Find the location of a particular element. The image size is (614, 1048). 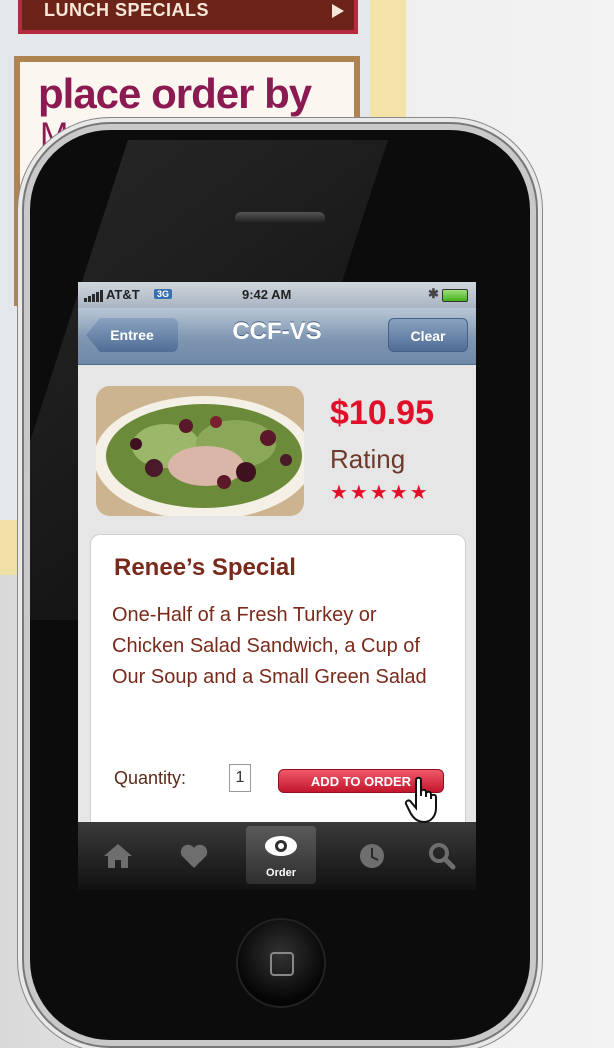

quantity-input: 1 is located at coordinates (240, 778).